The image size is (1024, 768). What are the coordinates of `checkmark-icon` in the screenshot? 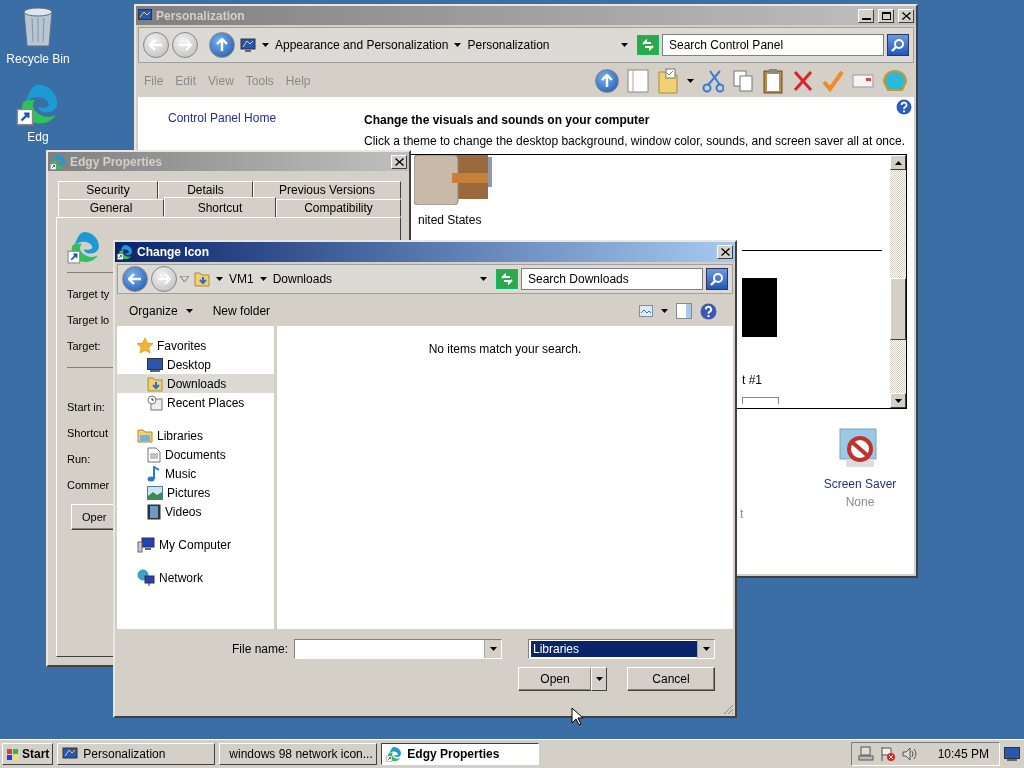 It's located at (833, 81).